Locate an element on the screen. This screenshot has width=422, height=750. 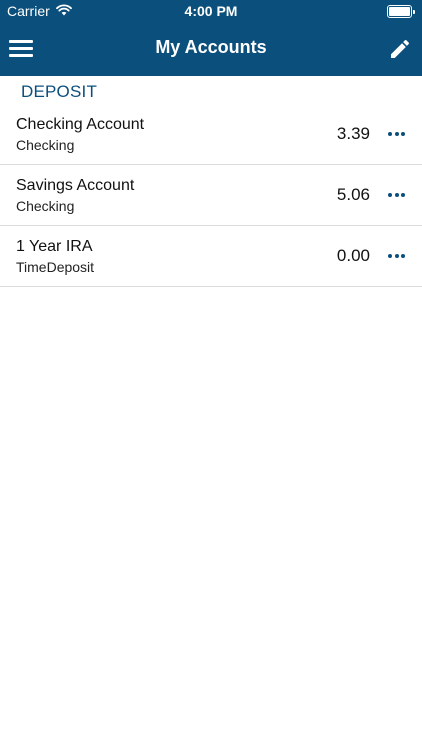
nav-bar: My Accounts is located at coordinates (211, 49).